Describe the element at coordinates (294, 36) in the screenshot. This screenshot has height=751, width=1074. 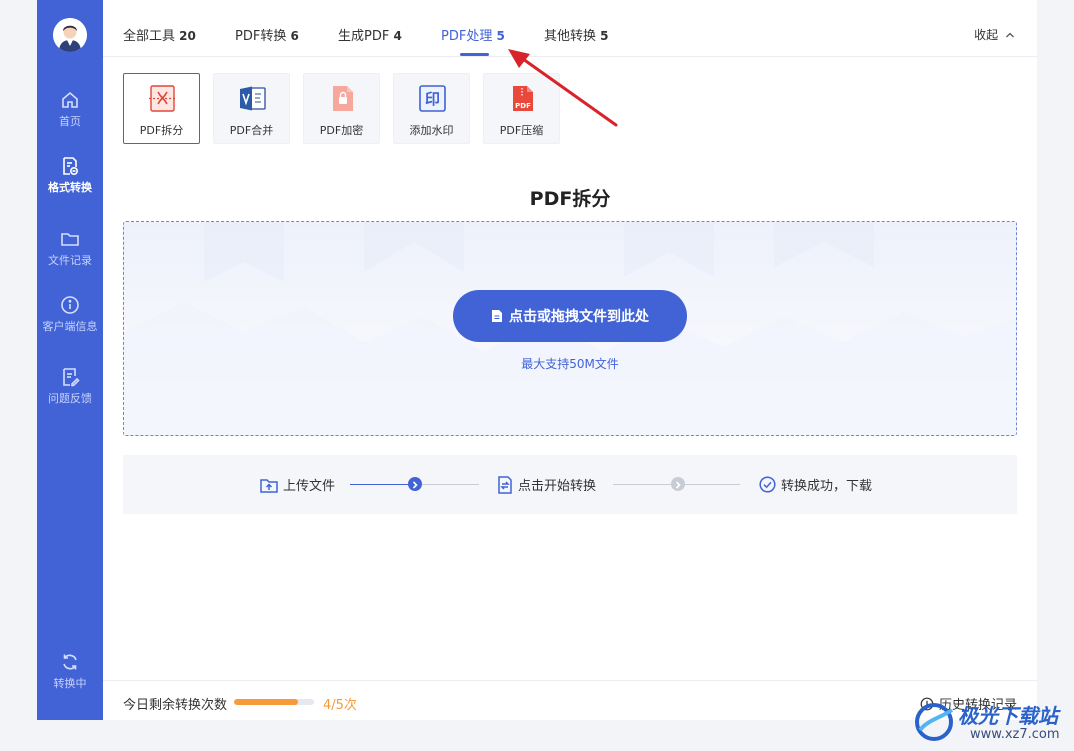
I see `tab-count: 6` at that location.